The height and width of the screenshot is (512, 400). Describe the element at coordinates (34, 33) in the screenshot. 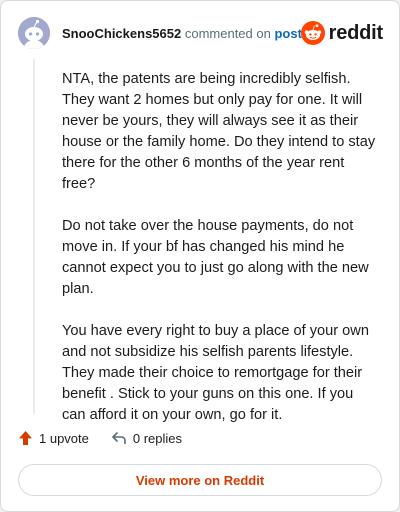

I see `snoo-avatar-icon` at that location.